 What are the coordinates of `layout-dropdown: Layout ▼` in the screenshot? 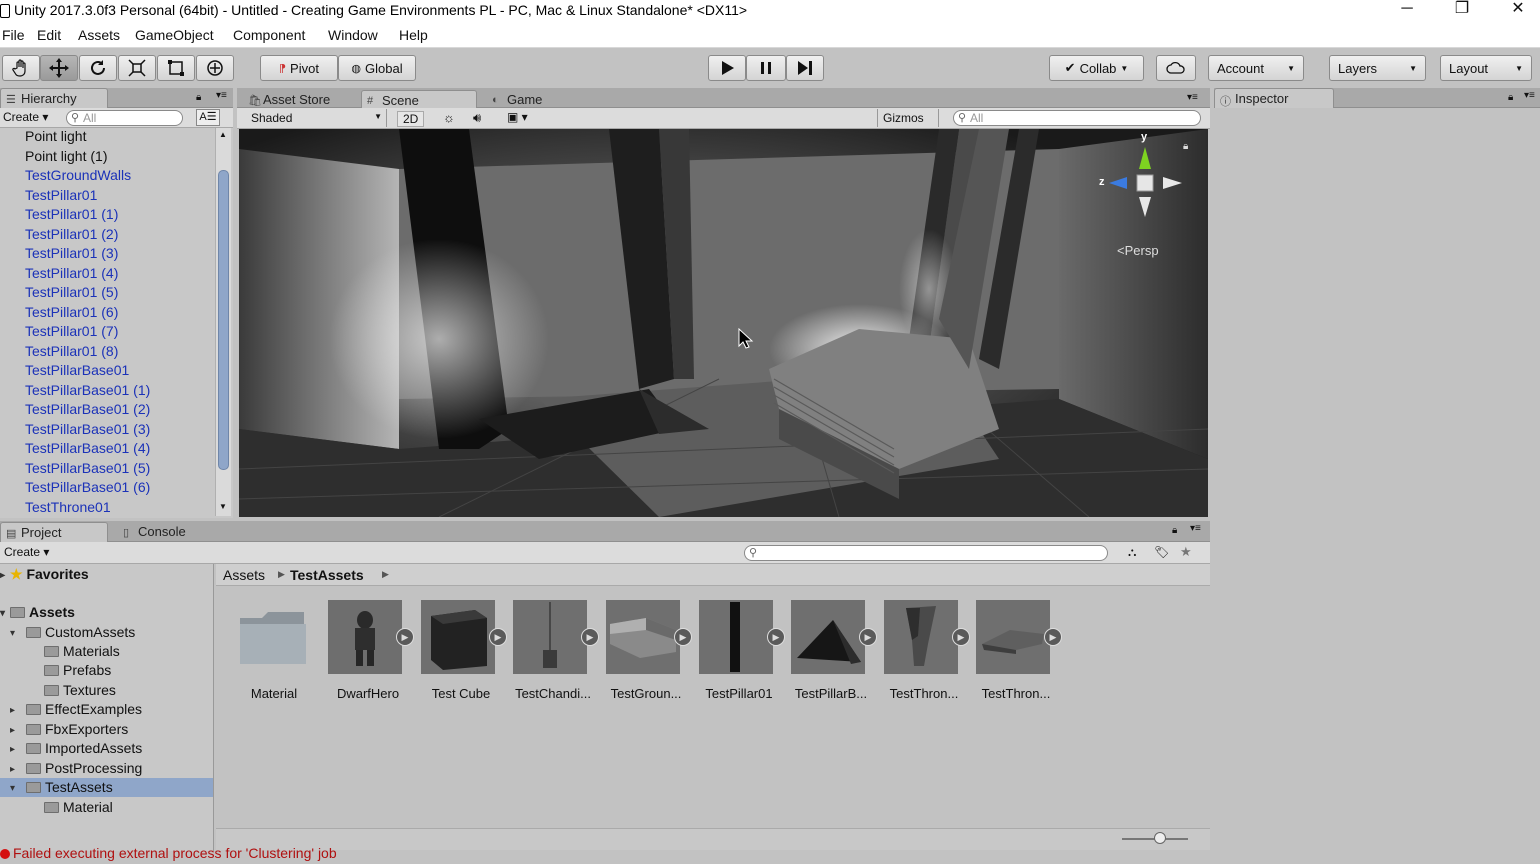 It's located at (1486, 68).